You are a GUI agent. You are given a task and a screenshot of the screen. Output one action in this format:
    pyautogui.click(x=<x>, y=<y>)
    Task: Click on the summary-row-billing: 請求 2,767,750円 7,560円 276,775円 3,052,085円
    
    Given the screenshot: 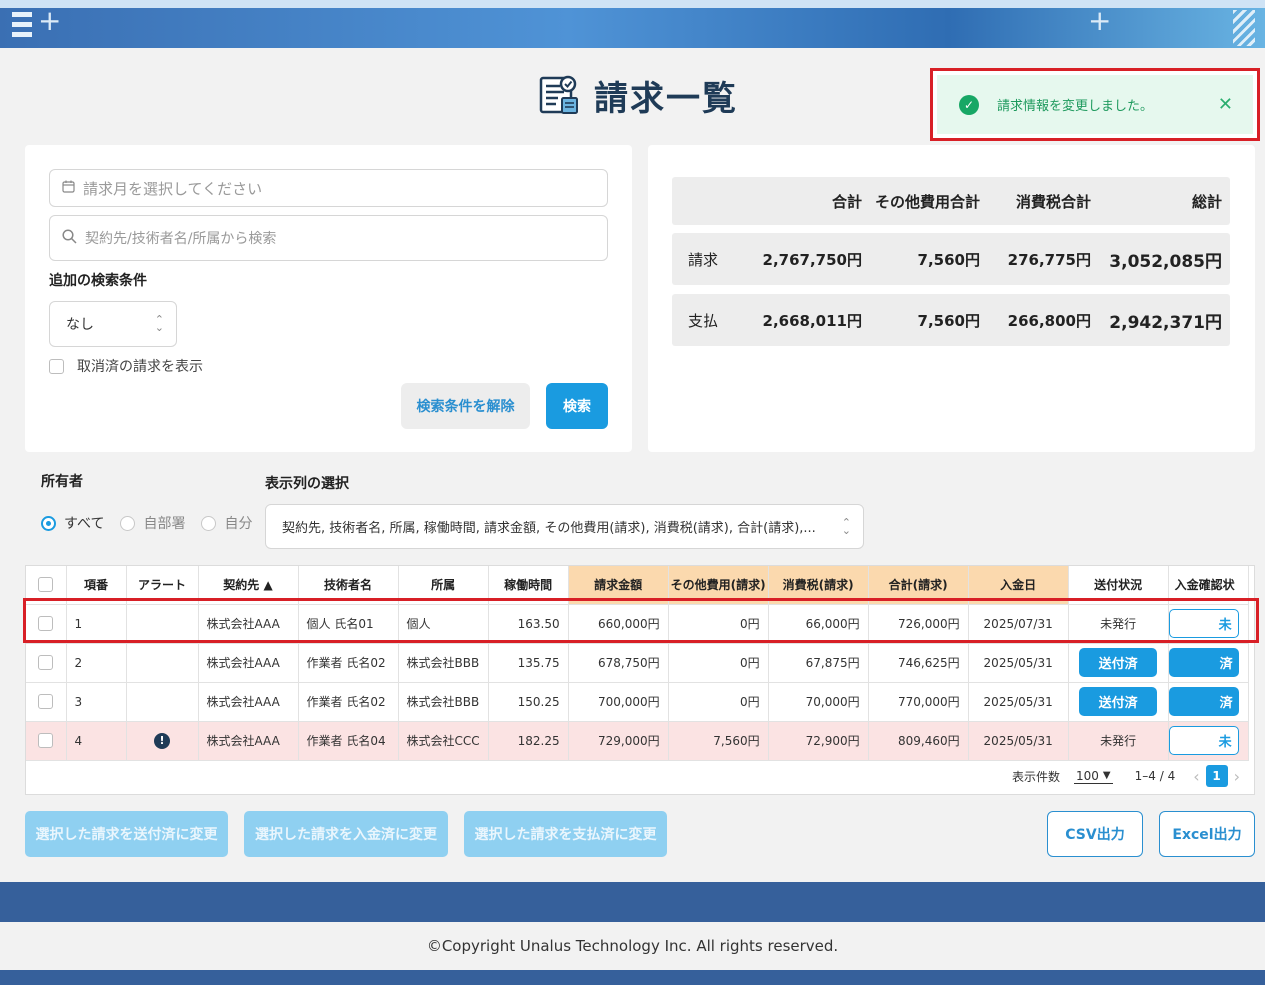 What is the action you would take?
    pyautogui.click(x=951, y=259)
    